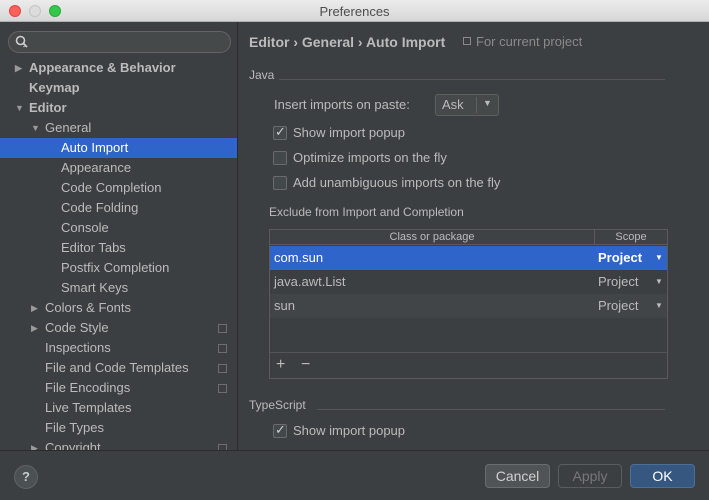  I want to click on sidebar-item-smart-keys: Smart Keys, so click(118, 288).